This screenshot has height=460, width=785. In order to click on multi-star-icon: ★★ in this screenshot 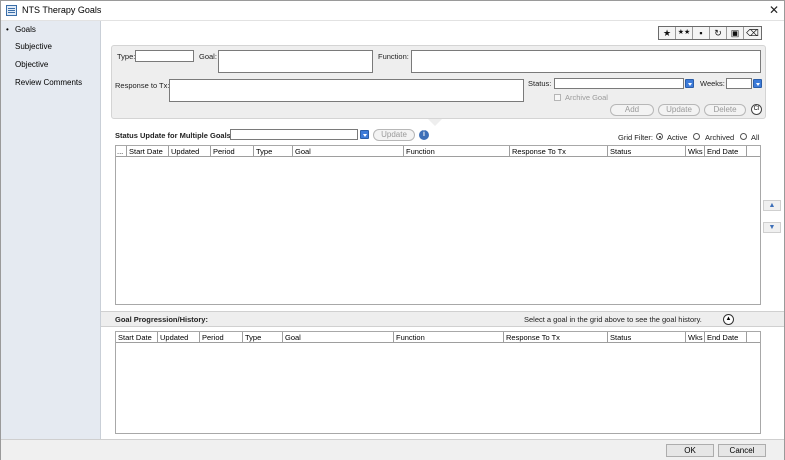, I will do `click(684, 33)`.